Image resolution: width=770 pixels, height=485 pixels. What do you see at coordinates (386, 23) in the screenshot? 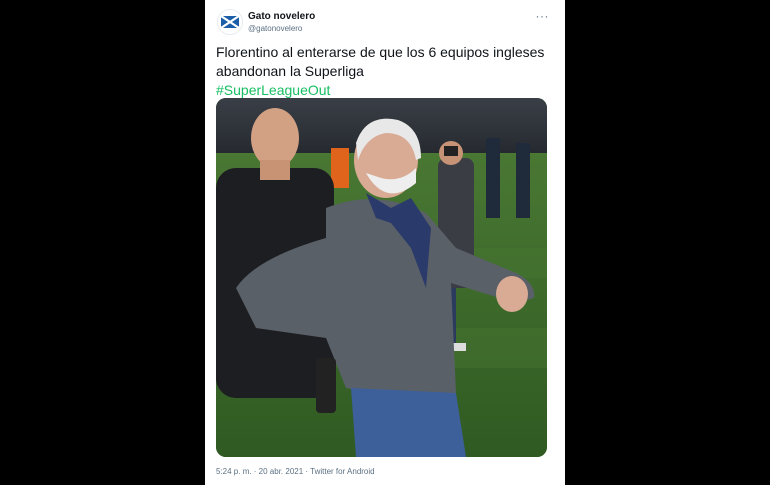
I see `tweet-header: Gato novelero @gatonovelero ···` at bounding box center [386, 23].